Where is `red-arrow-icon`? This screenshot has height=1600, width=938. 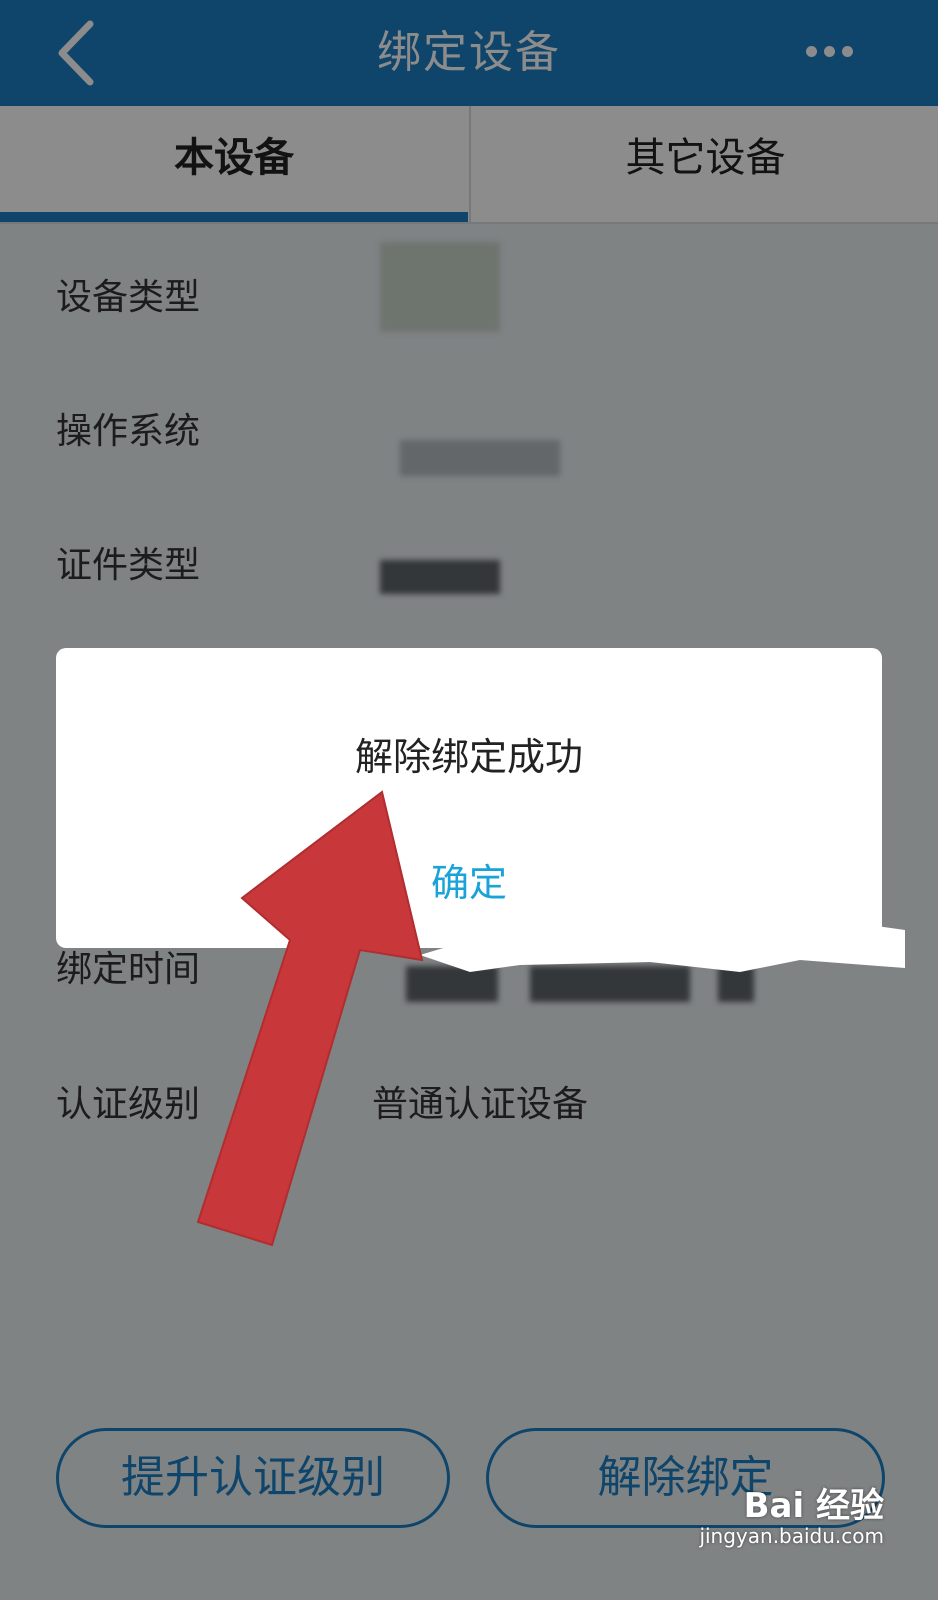 red-arrow-icon is located at coordinates (310, 1018).